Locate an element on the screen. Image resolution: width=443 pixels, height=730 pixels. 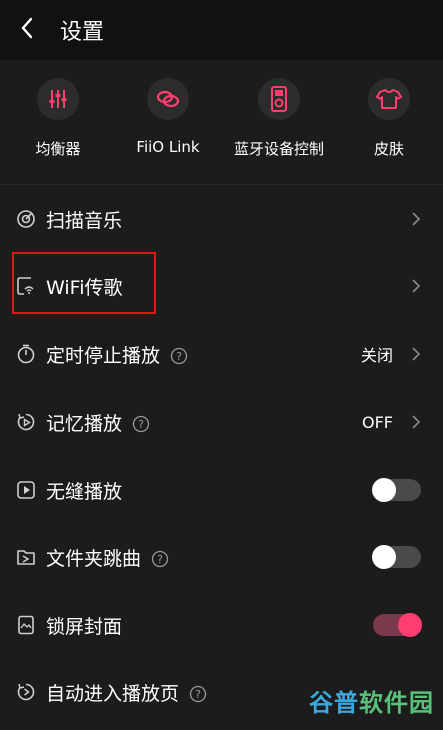
link-icon is located at coordinates (168, 99).